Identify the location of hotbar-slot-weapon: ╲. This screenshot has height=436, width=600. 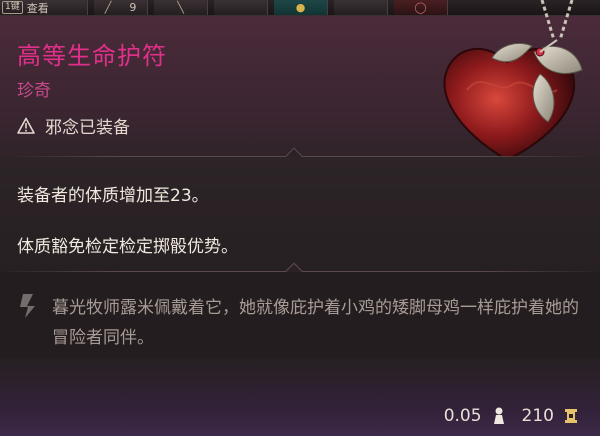
(181, 7).